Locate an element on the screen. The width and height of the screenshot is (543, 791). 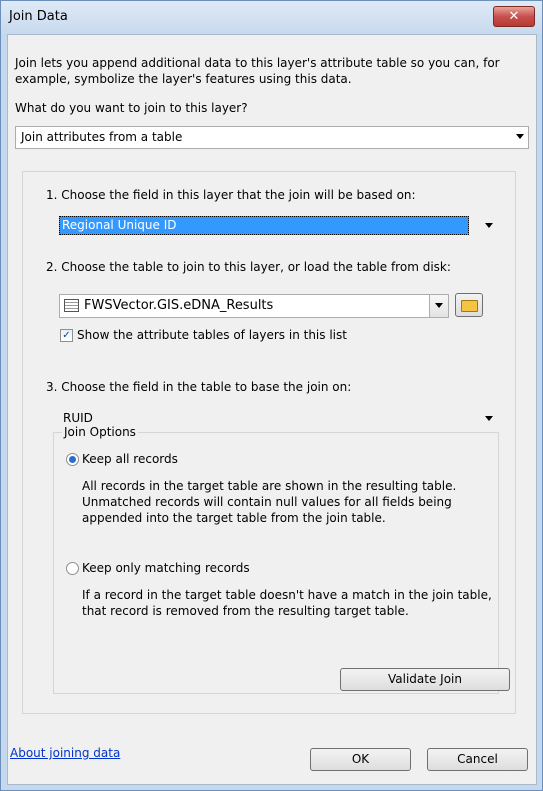
join-type-value: Join attributes from a table is located at coordinates (102, 137).